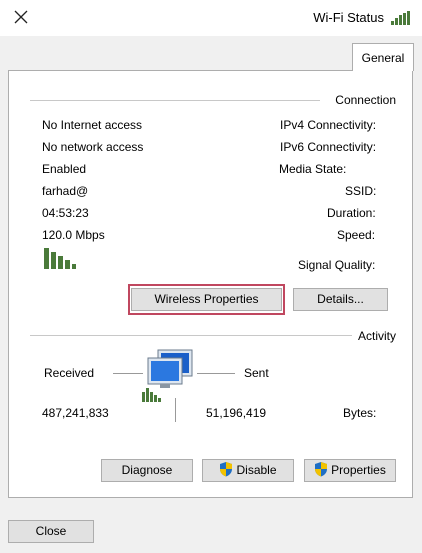 The image size is (422, 553). I want to click on ipv6-label: IPv6 Connectivity:, so click(328, 147).